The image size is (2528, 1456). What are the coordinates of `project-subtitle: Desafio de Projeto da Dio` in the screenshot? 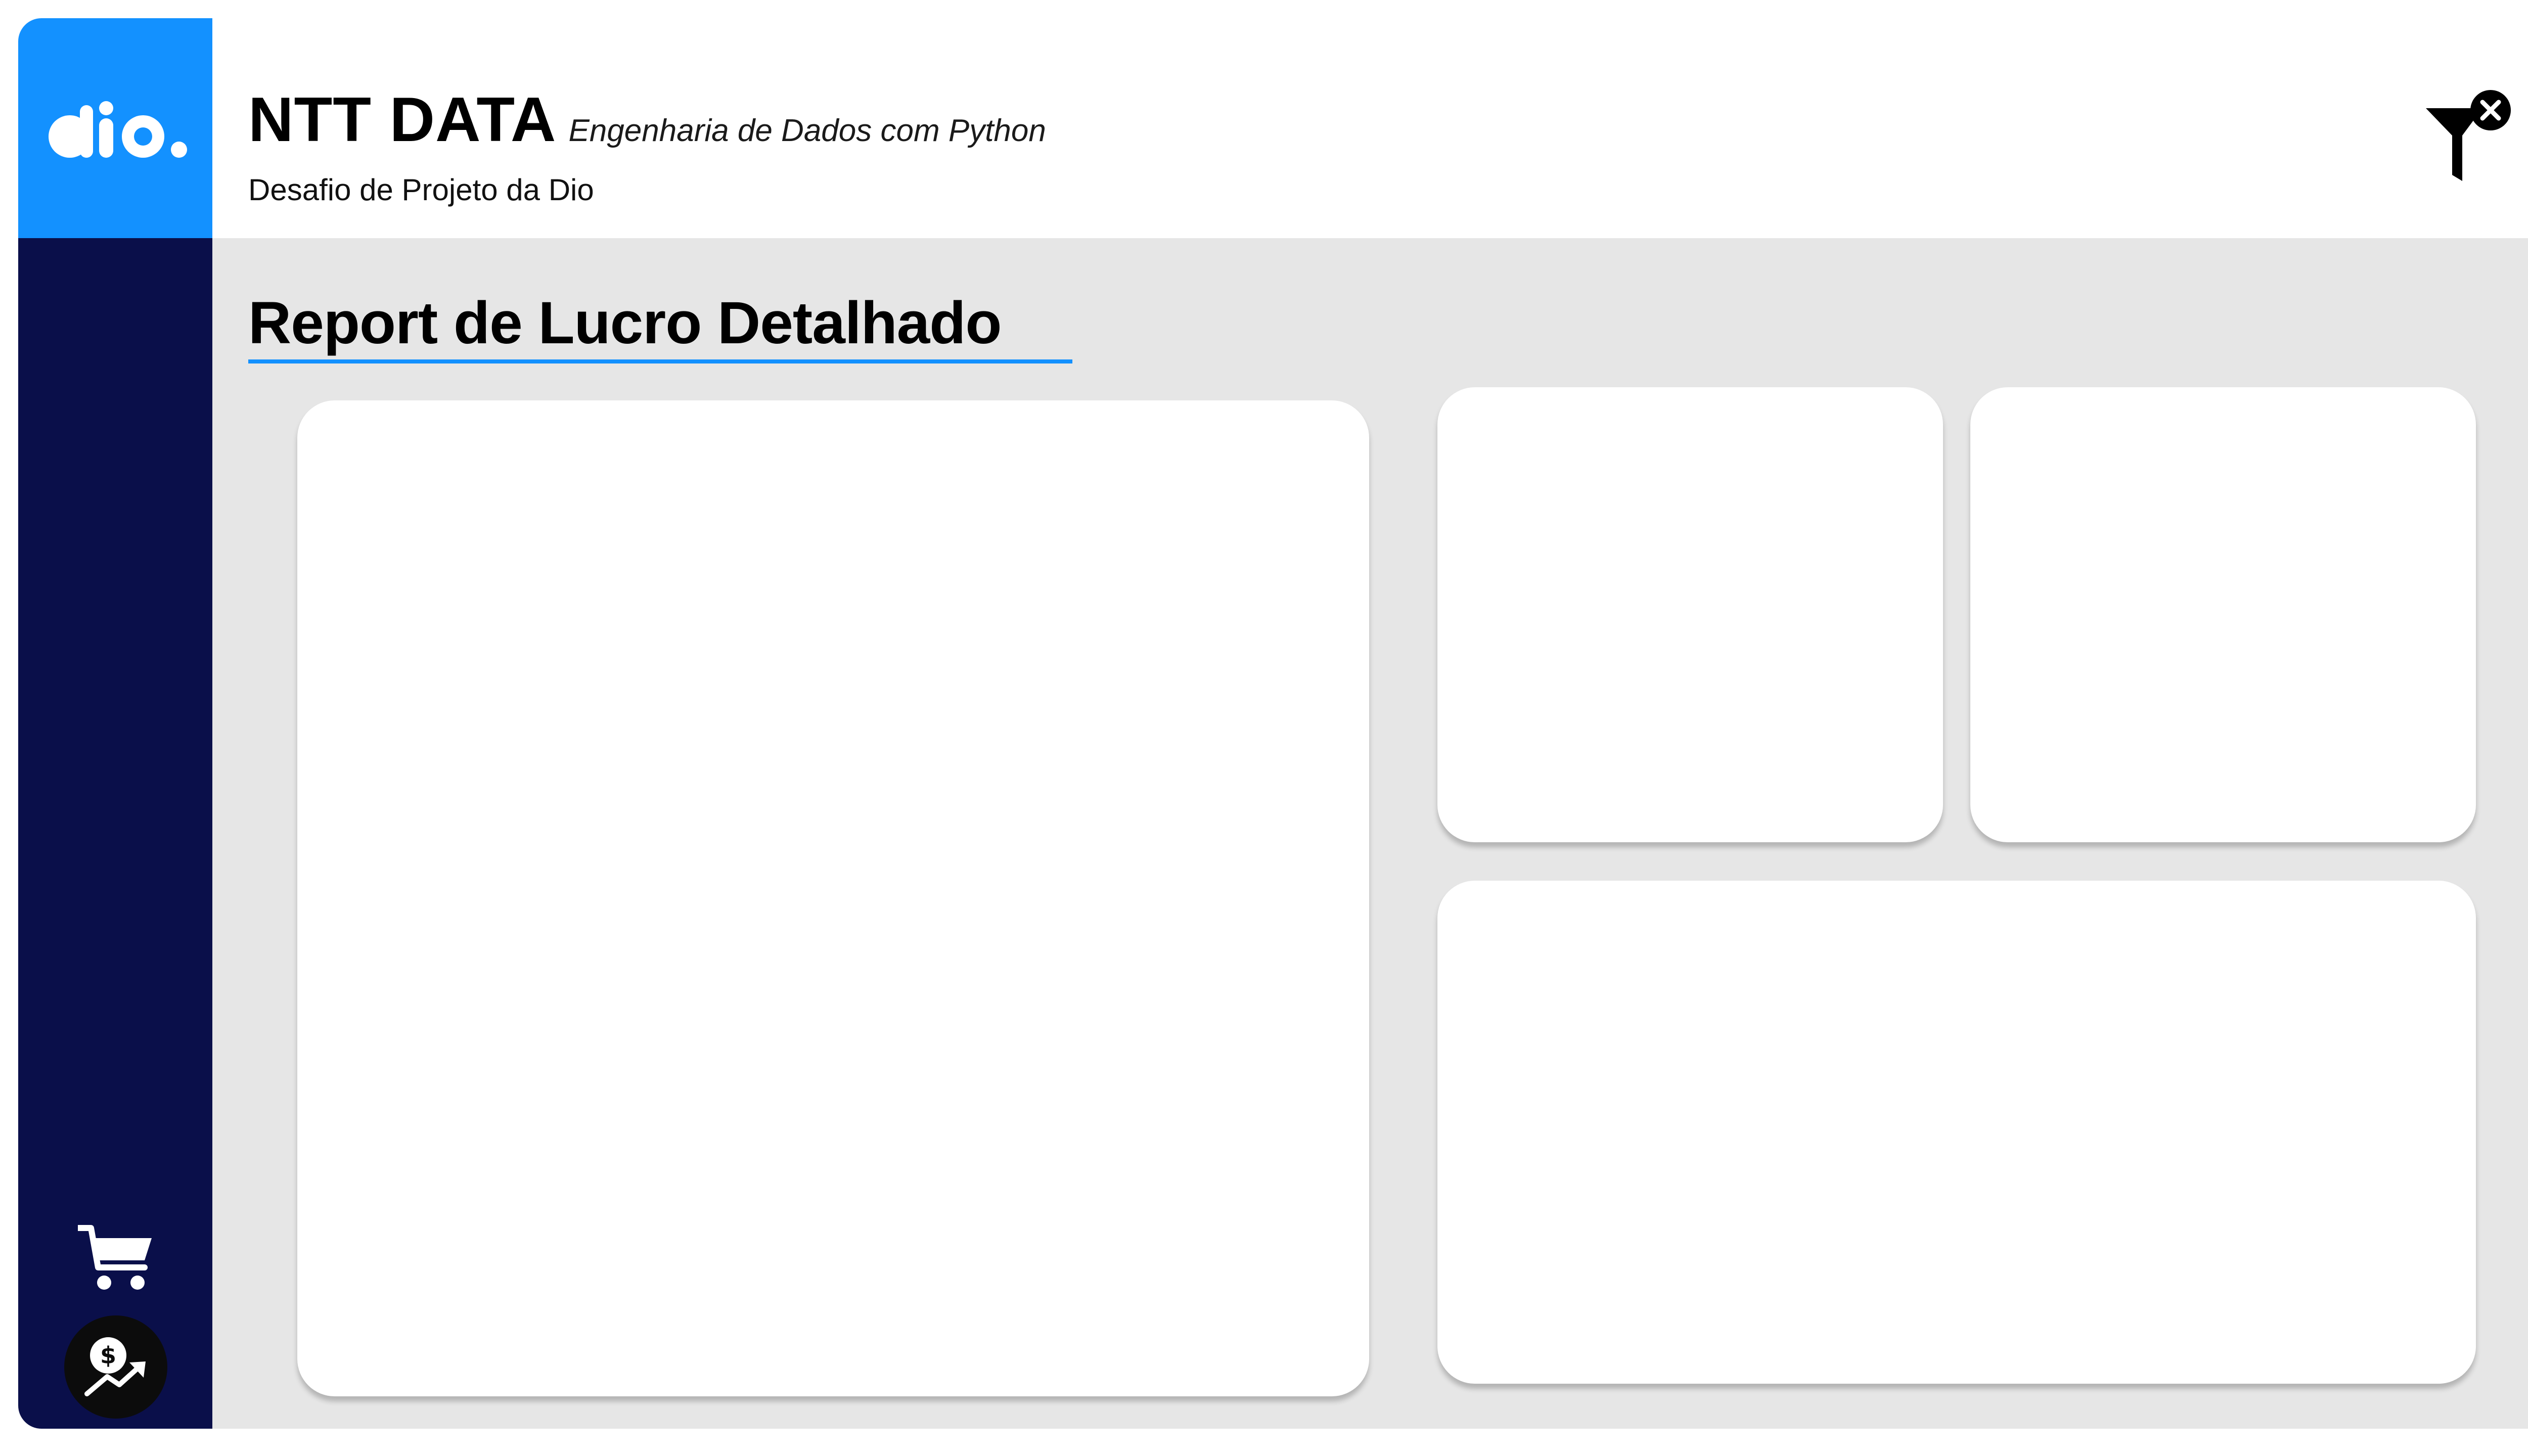 It's located at (421, 190).